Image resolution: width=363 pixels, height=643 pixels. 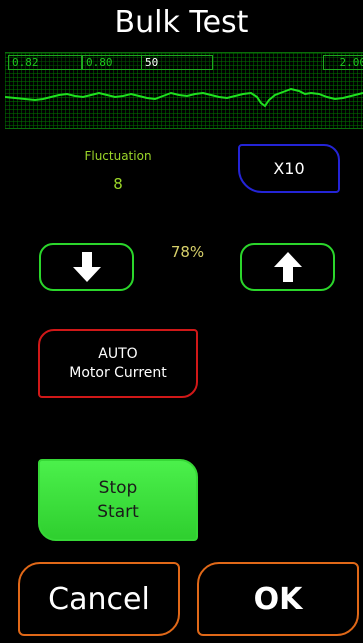 What do you see at coordinates (118, 500) in the screenshot?
I see `stop-start-button: Stop Start` at bounding box center [118, 500].